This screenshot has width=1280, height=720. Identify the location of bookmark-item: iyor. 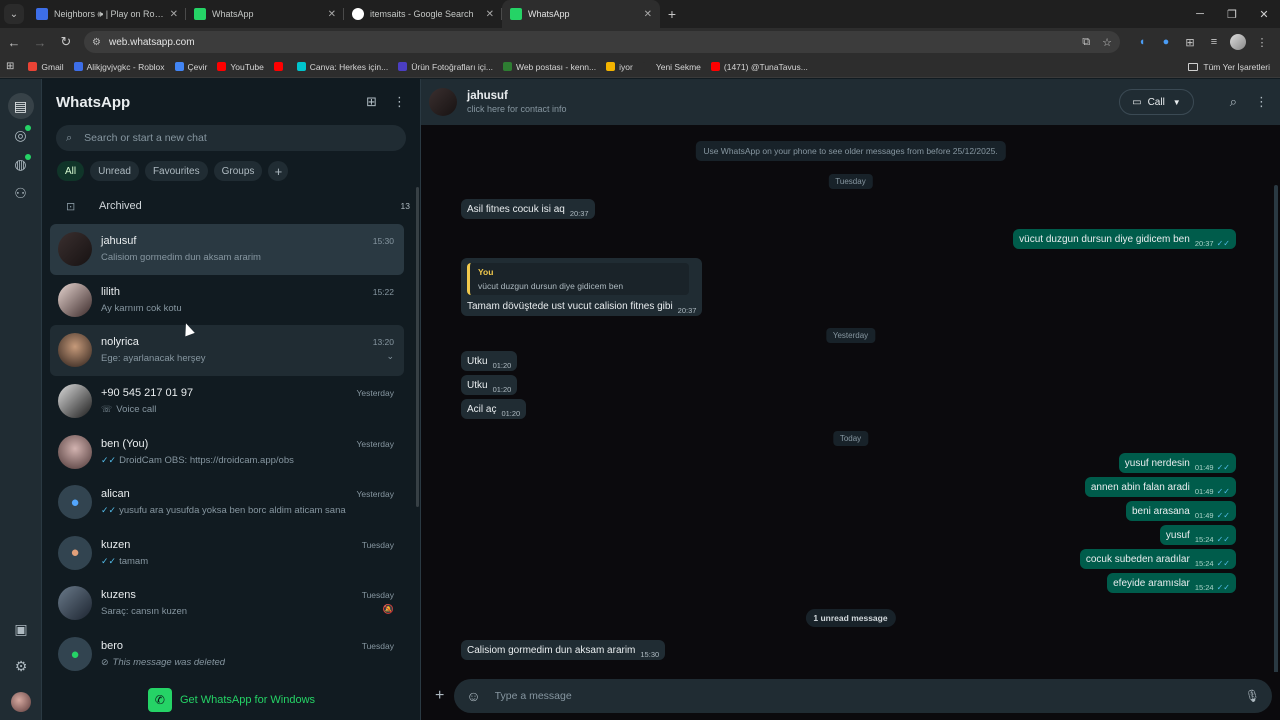
(619, 67).